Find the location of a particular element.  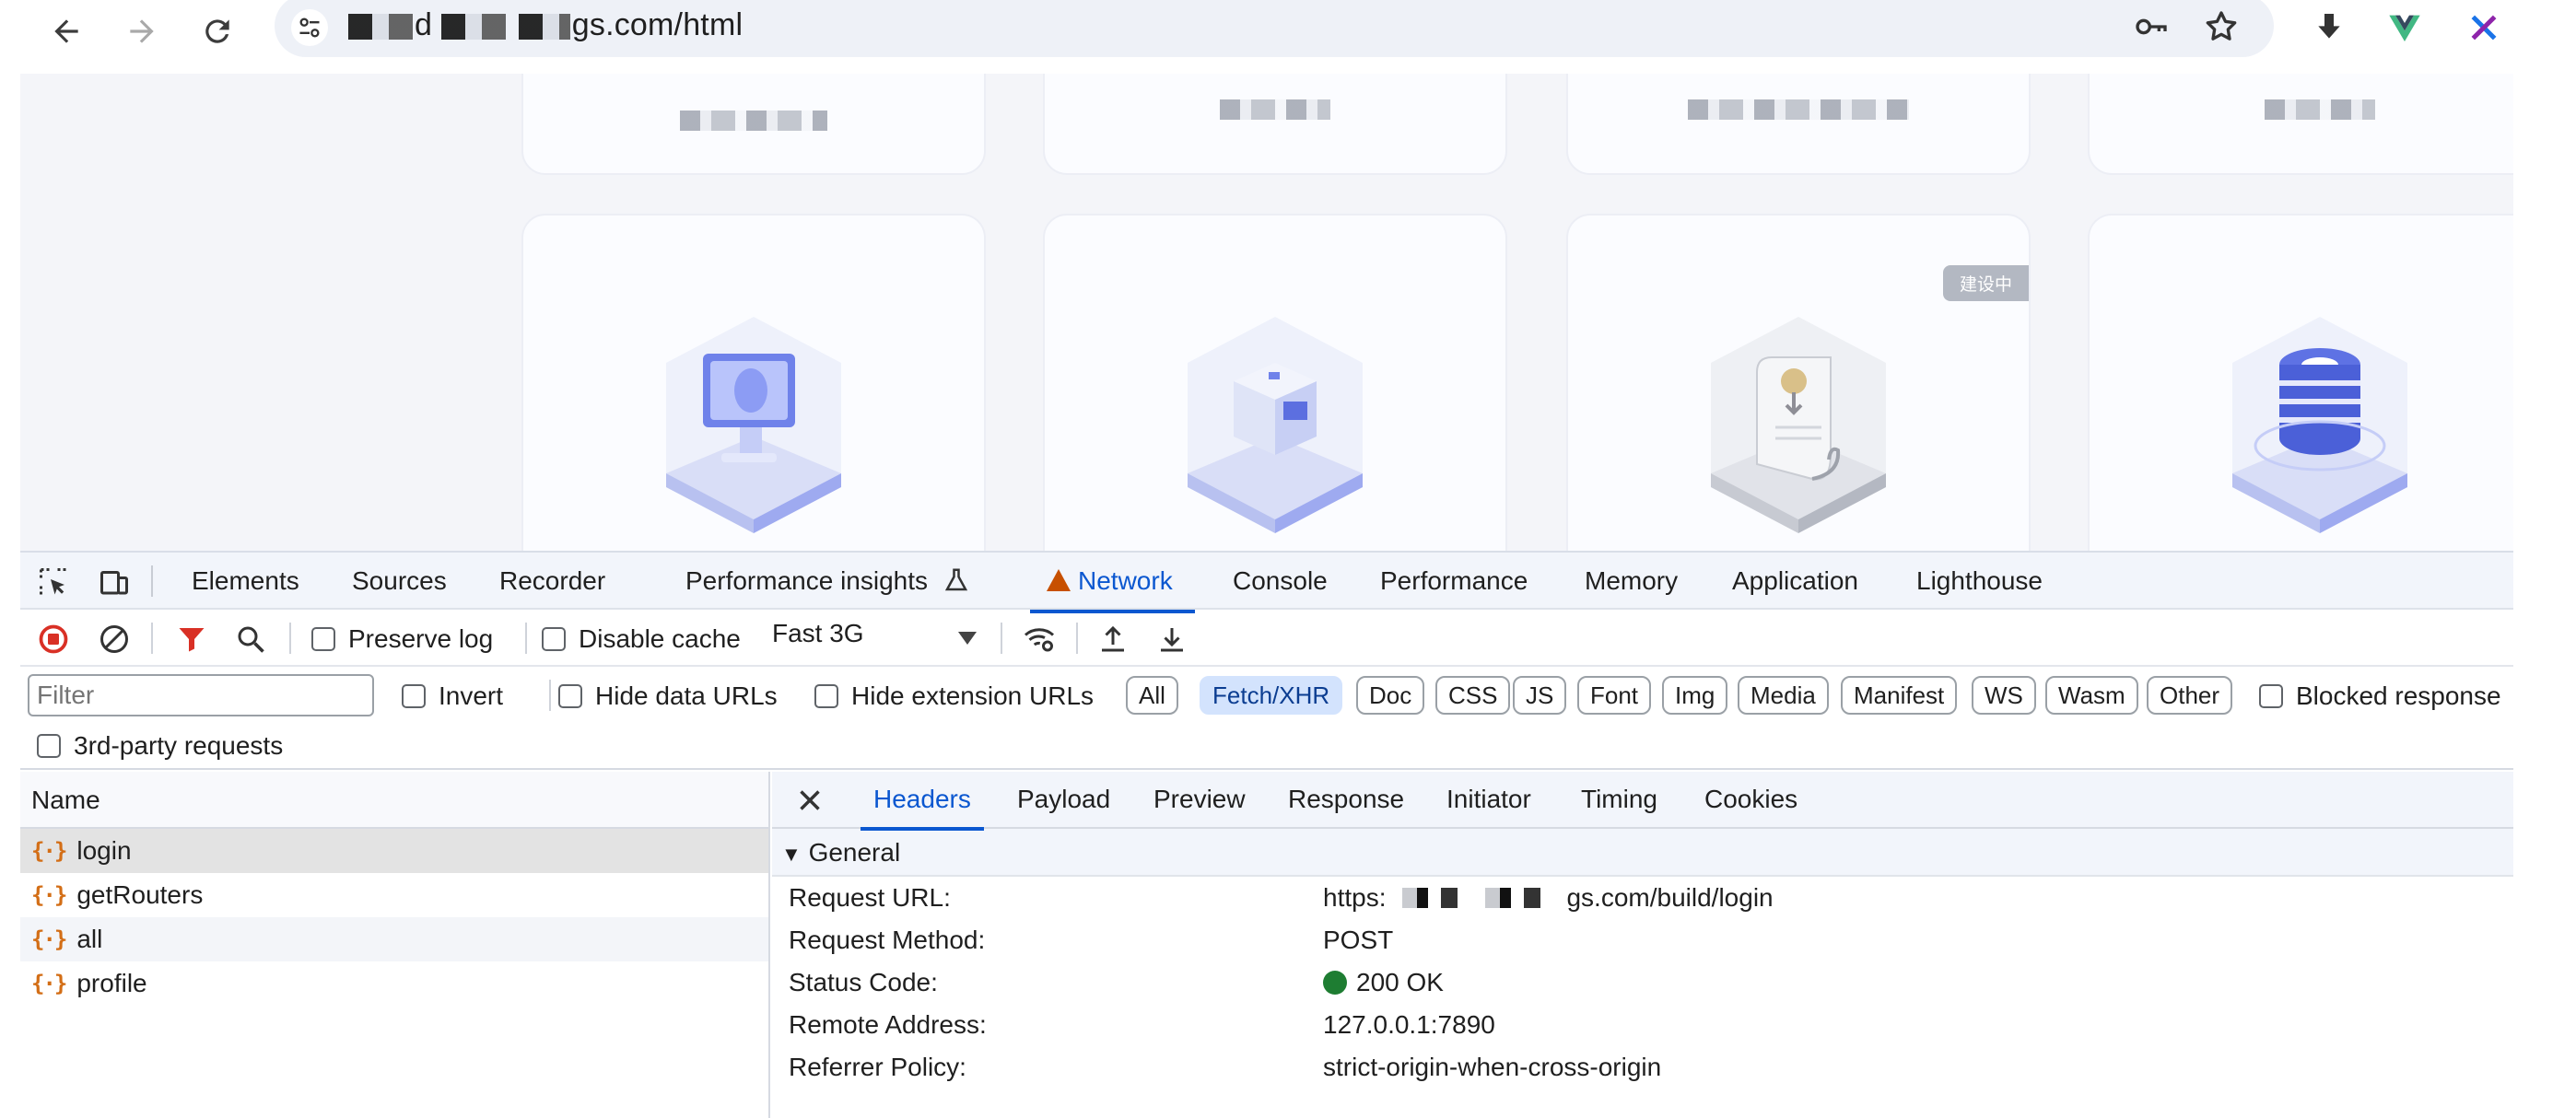

tab-headers: Headers is located at coordinates (923, 801).